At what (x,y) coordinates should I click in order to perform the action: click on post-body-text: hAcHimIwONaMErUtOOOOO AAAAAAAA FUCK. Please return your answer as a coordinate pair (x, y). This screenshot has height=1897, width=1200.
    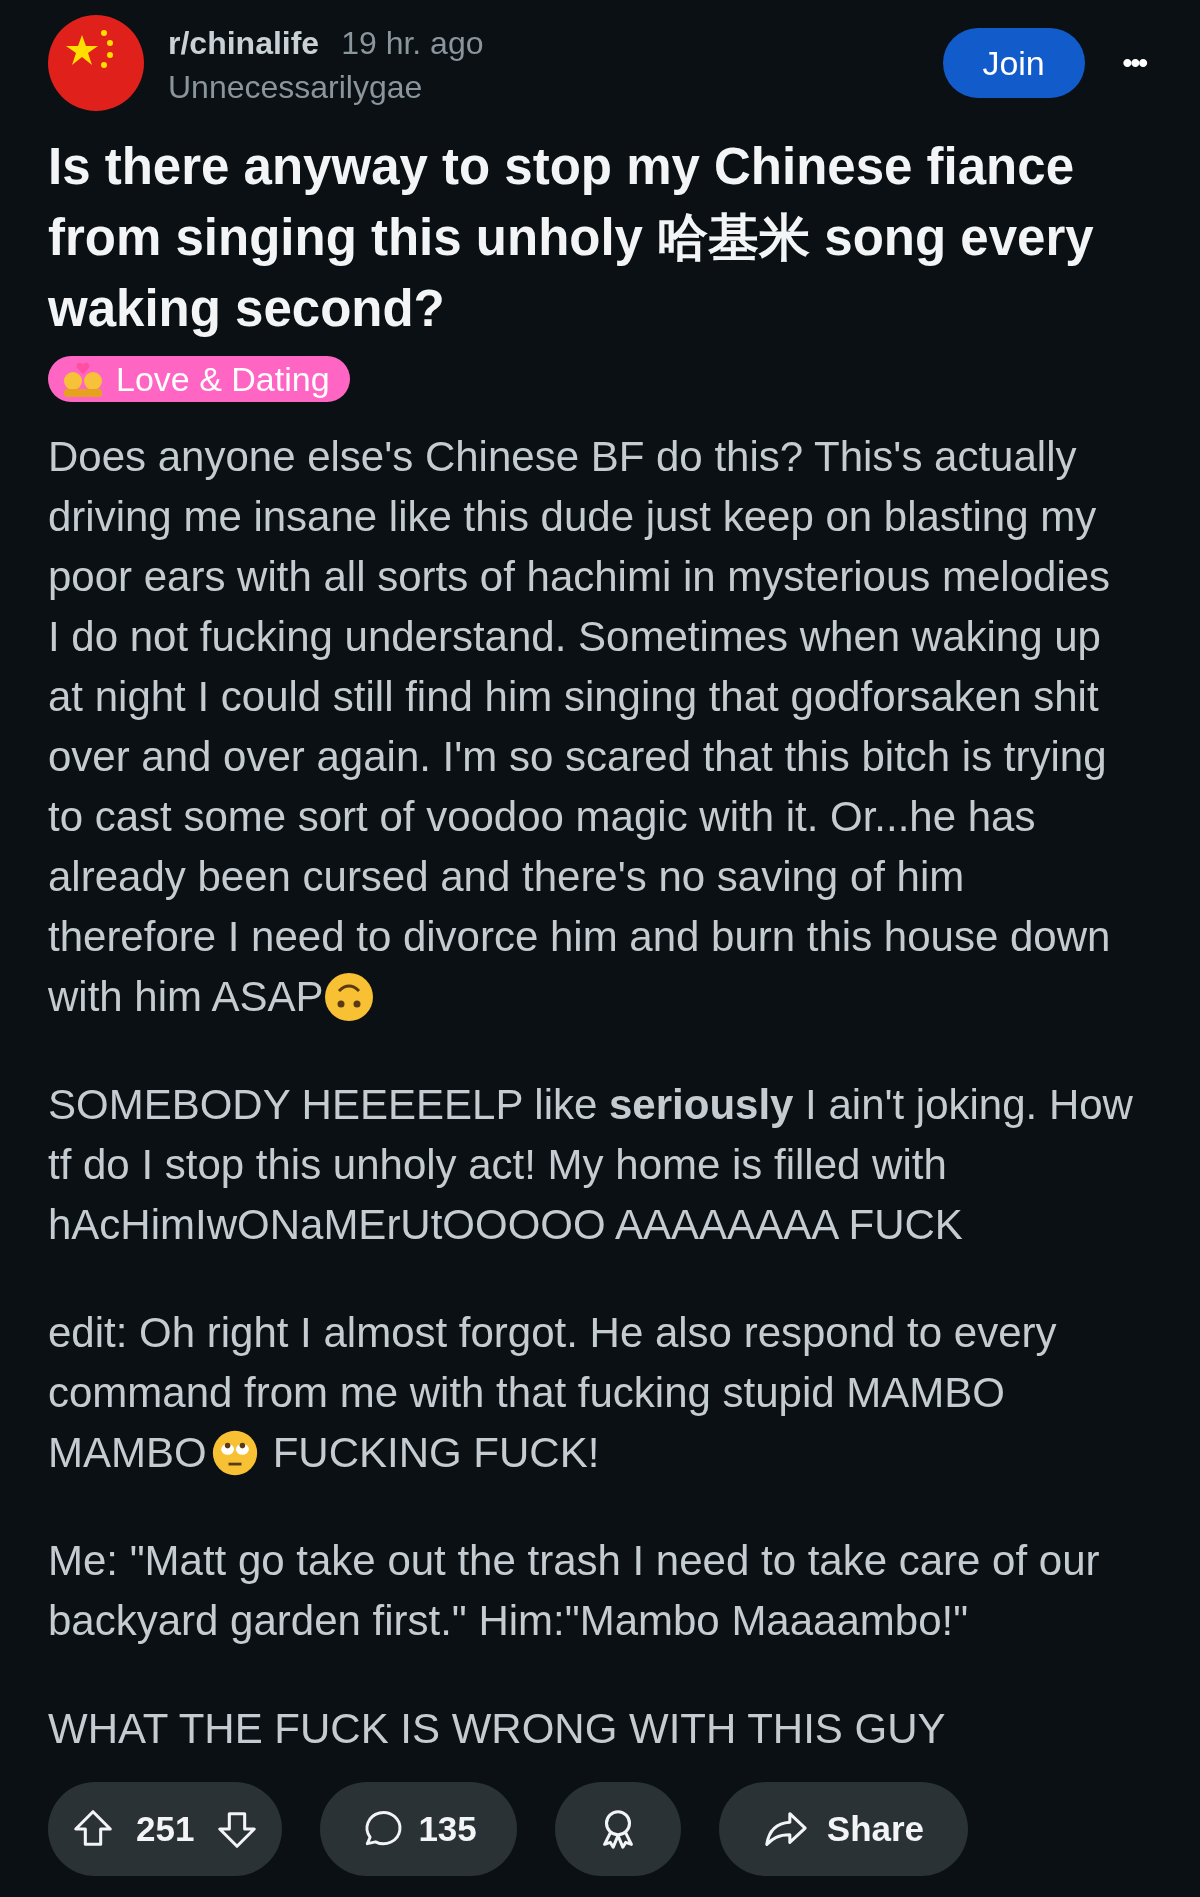
    Looking at the image, I should click on (505, 1225).